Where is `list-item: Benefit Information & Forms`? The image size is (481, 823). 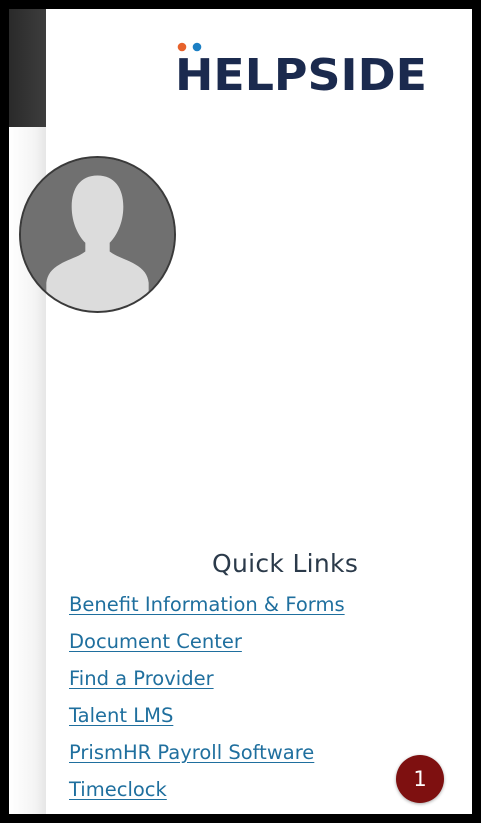 list-item: Benefit Information & Forms is located at coordinates (207, 611).